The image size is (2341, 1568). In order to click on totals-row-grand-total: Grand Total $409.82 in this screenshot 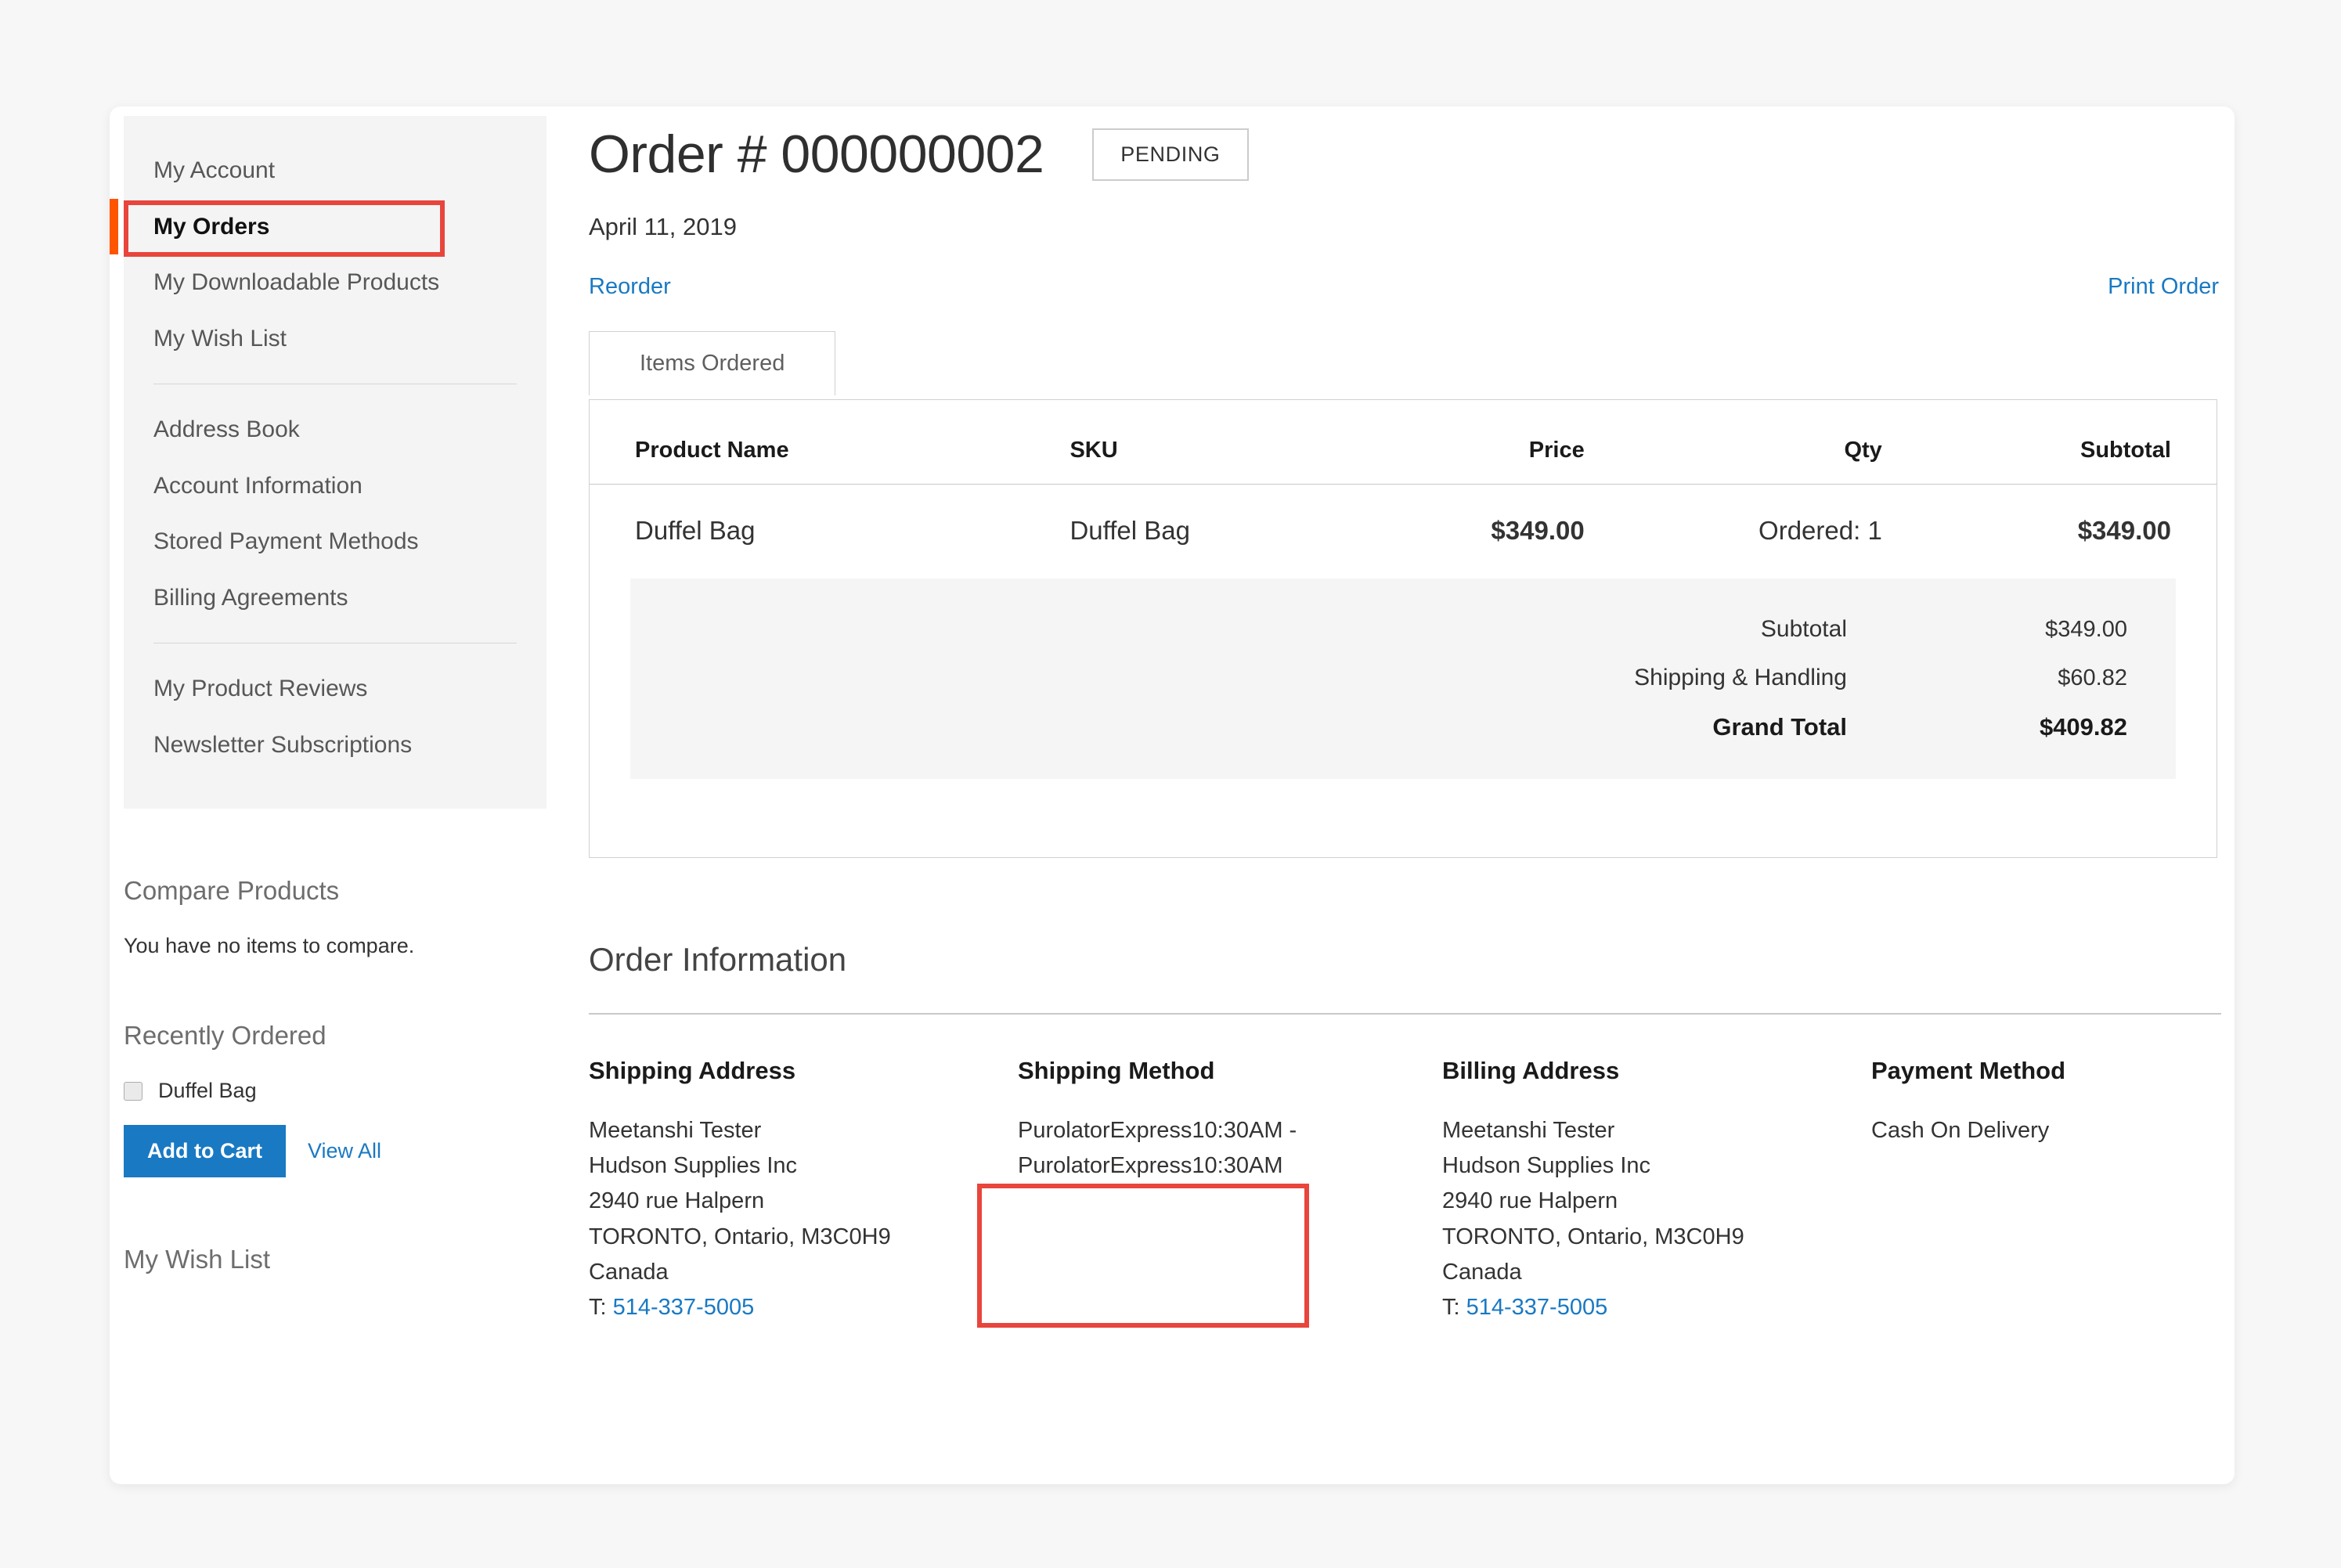, I will do `click(1403, 727)`.